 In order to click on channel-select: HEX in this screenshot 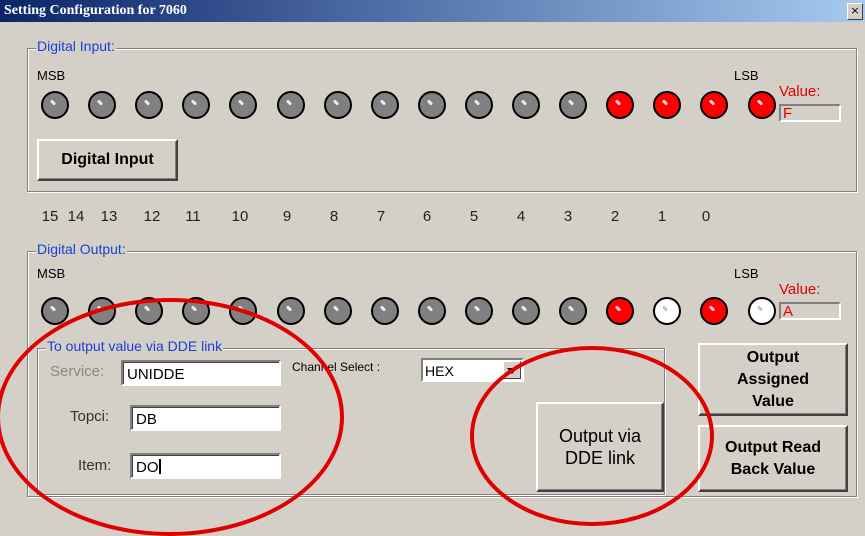, I will do `click(472, 370)`.